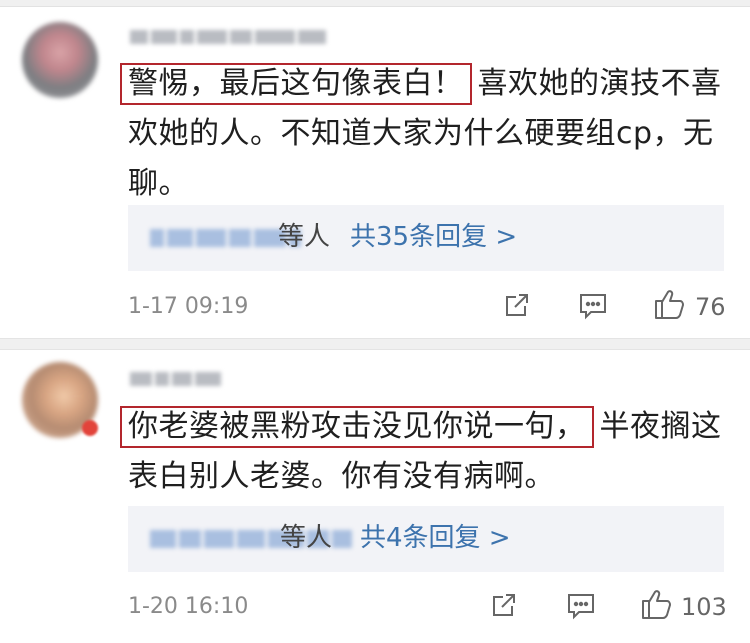  Describe the element at coordinates (188, 606) in the screenshot. I see `timestamp: 1-20 16:10` at that location.